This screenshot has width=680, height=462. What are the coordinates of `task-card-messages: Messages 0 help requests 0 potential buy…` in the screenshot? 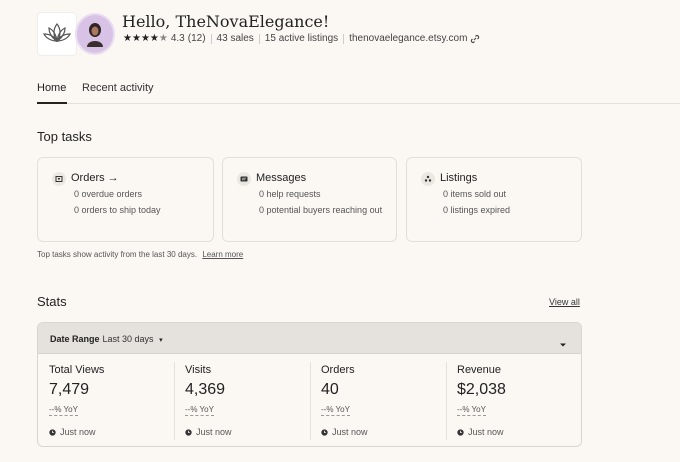 It's located at (309, 199).